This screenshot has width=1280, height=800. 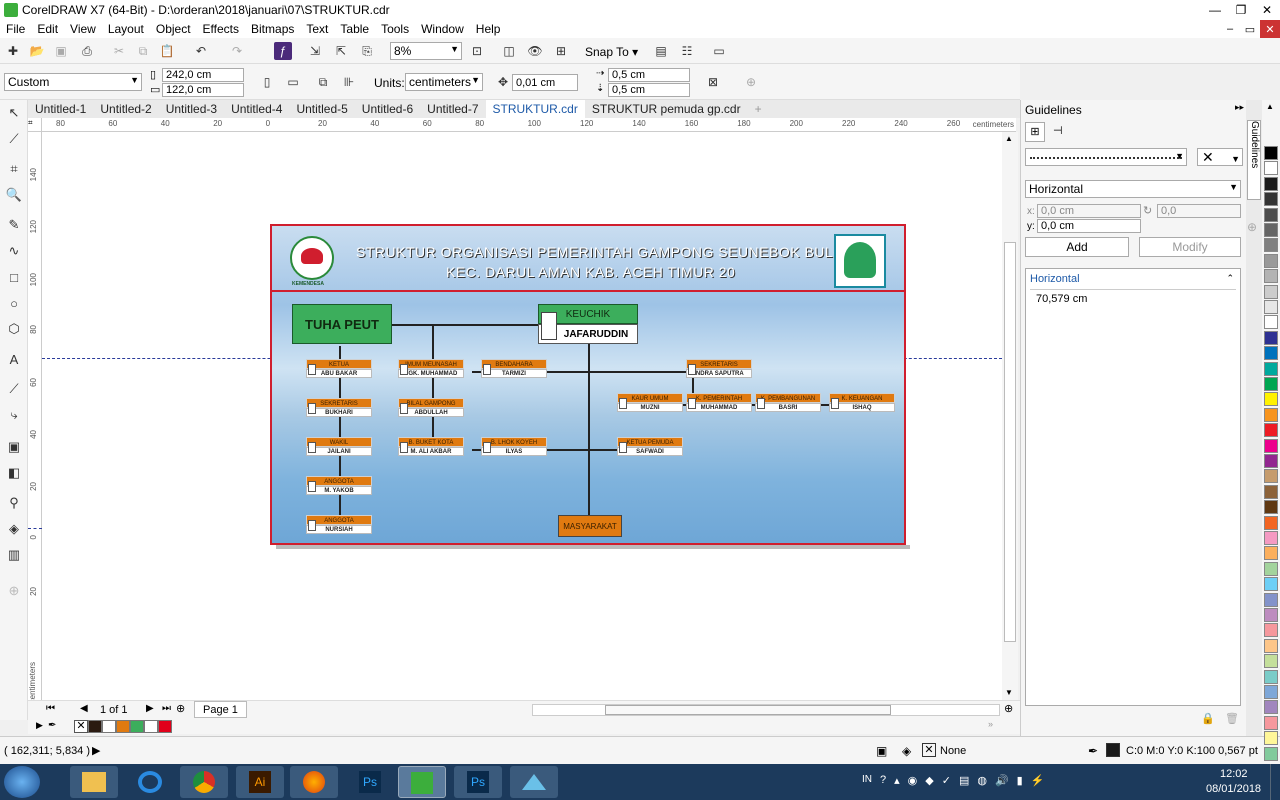 What do you see at coordinates (452, 109) in the screenshot?
I see `document-tab: Untitled-7` at bounding box center [452, 109].